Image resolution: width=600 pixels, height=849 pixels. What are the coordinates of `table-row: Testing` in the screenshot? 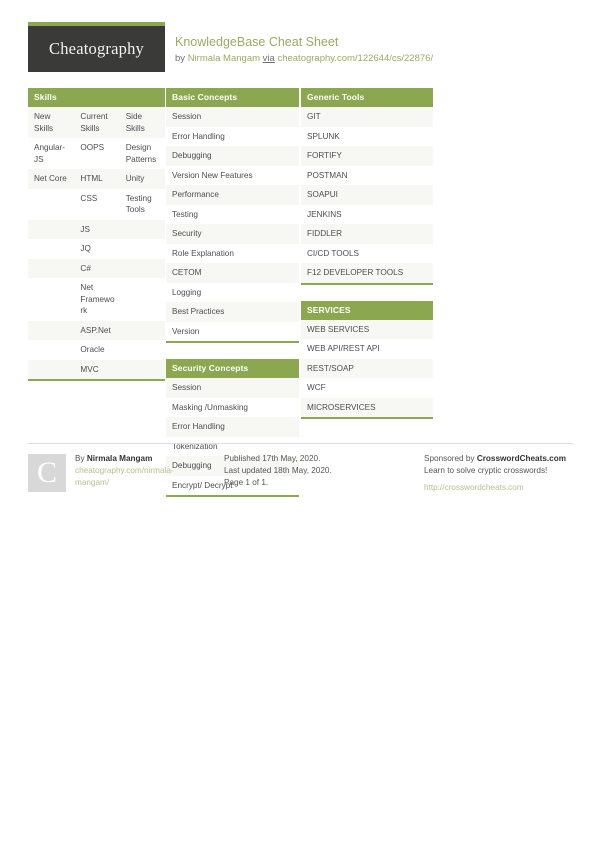 It's located at (232, 214).